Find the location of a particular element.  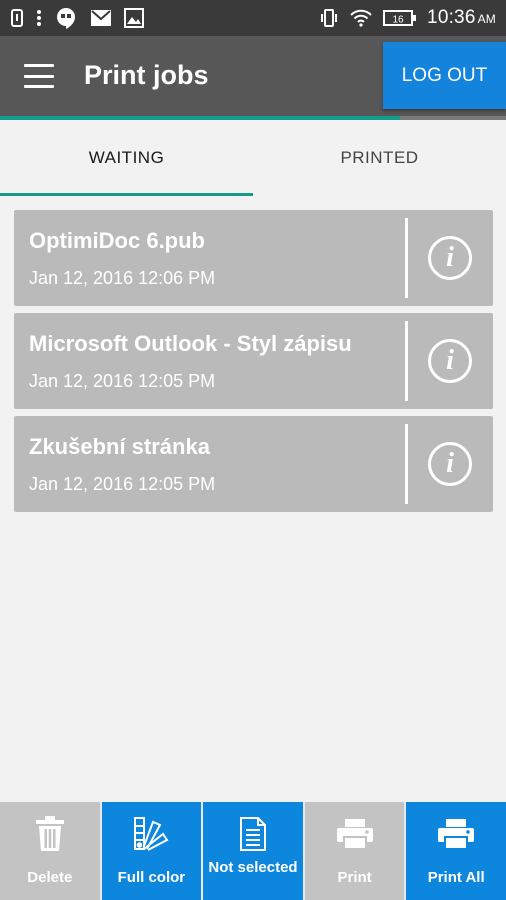

print-all-button: Print All is located at coordinates (456, 851).